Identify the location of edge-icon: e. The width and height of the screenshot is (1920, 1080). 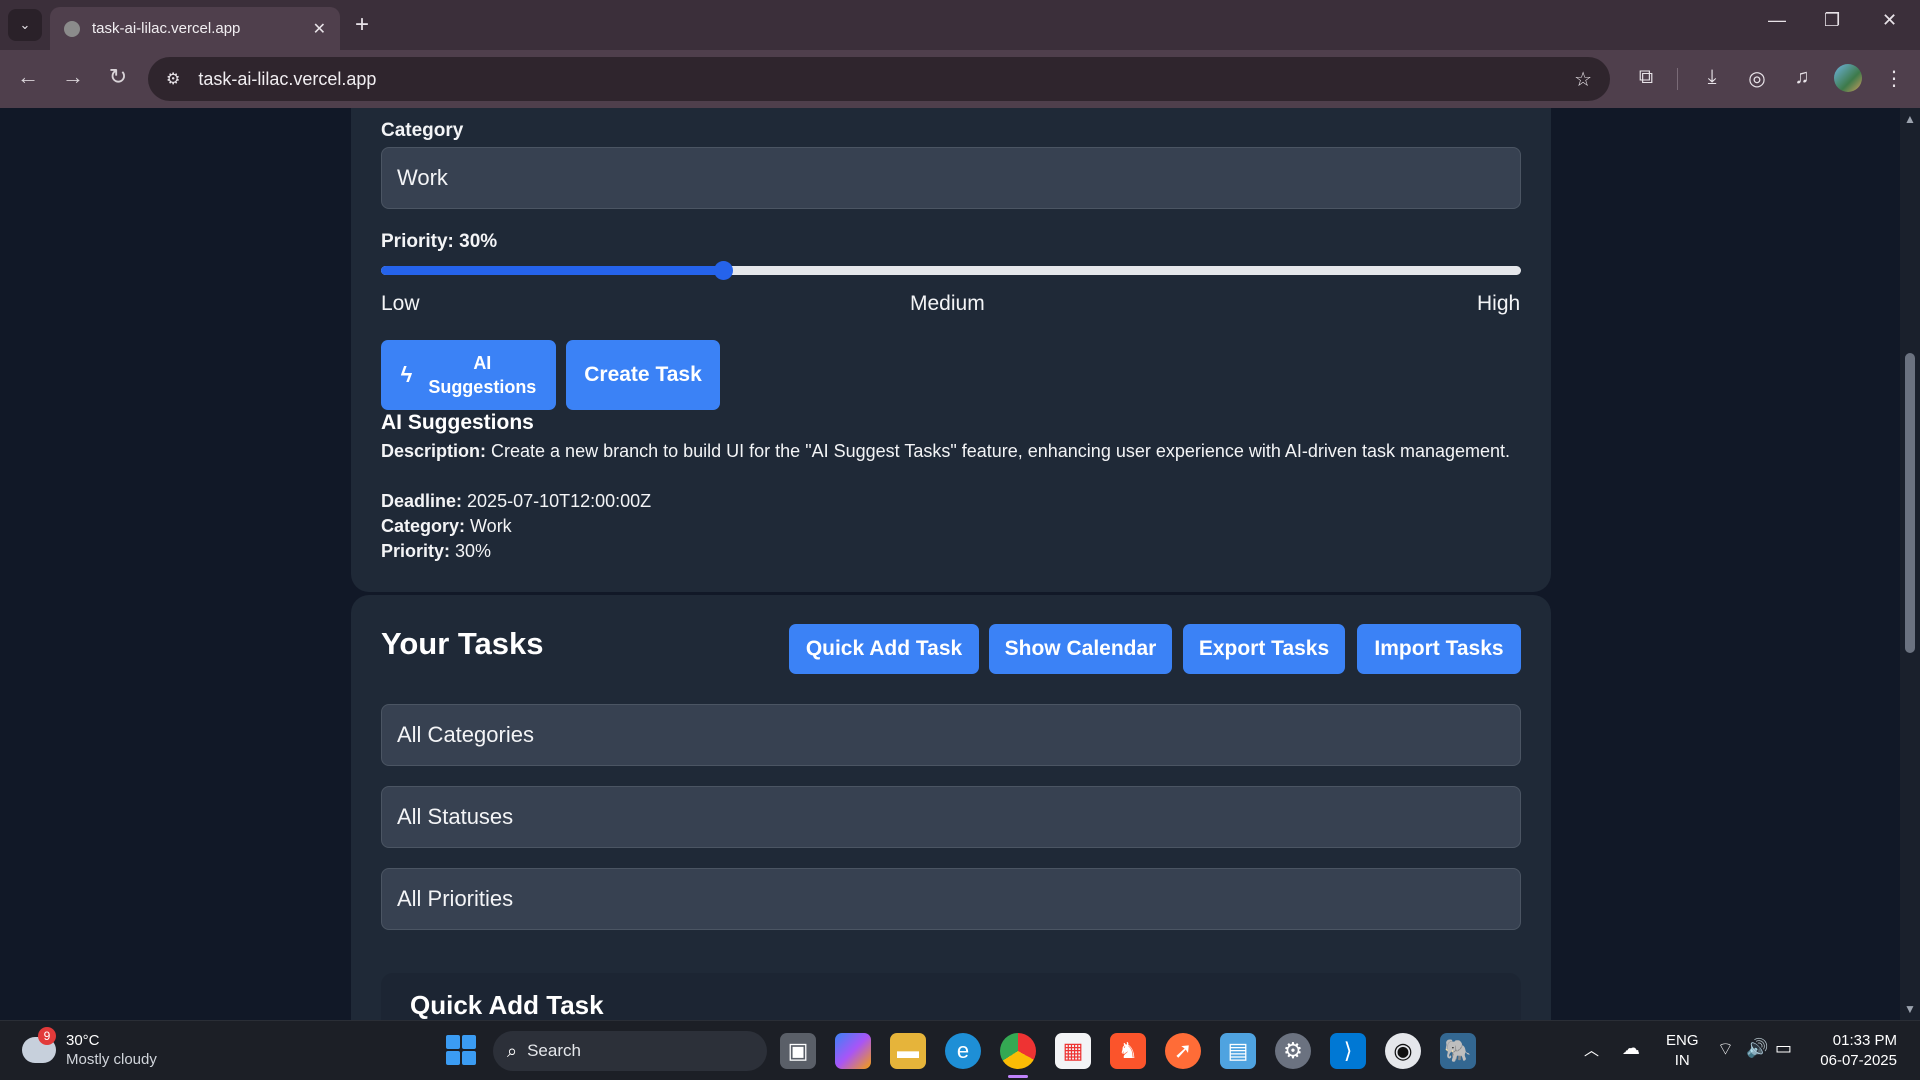
(963, 1051).